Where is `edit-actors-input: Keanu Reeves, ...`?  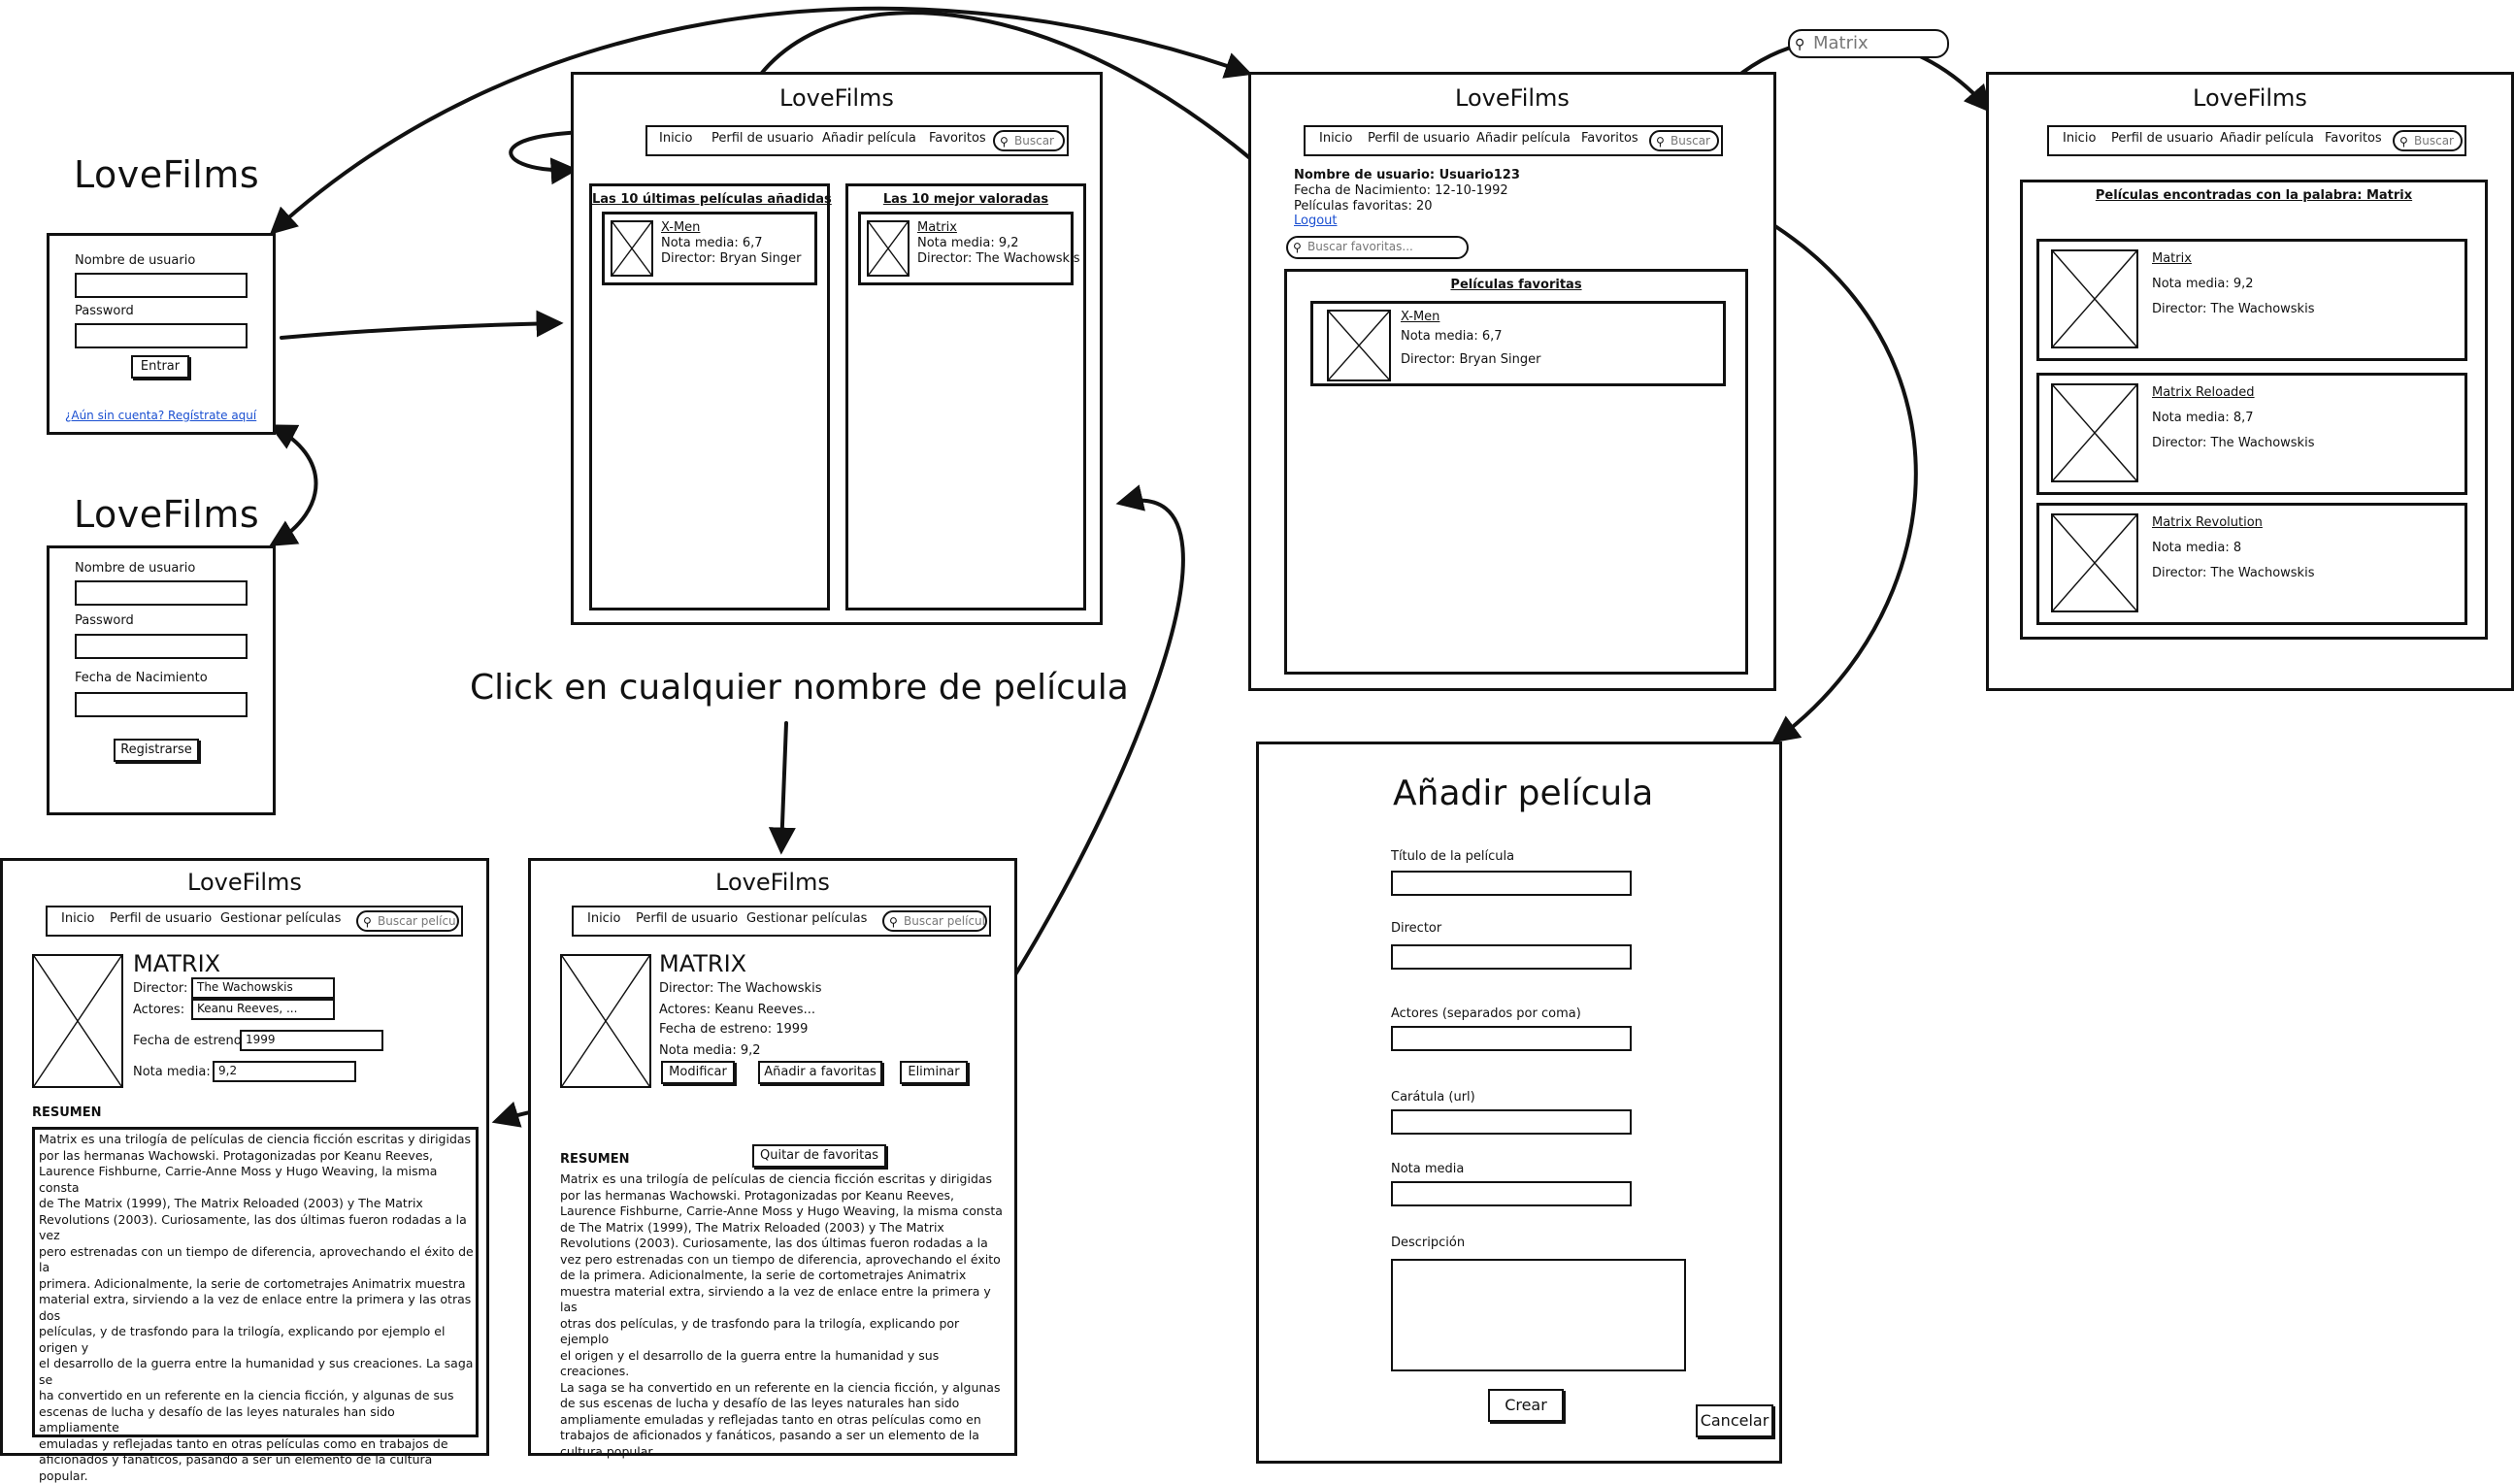
edit-actors-input: Keanu Reeves, ... is located at coordinates (263, 1009).